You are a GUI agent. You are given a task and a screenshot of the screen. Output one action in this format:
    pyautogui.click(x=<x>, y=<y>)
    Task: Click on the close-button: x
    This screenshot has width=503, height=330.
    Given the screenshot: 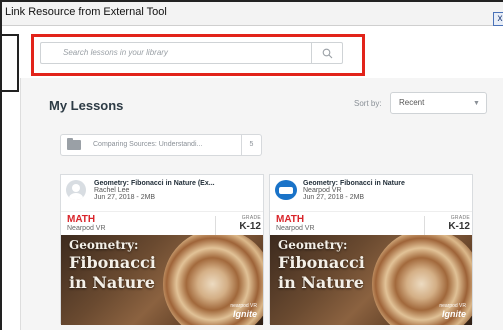 What is the action you would take?
    pyautogui.click(x=498, y=19)
    